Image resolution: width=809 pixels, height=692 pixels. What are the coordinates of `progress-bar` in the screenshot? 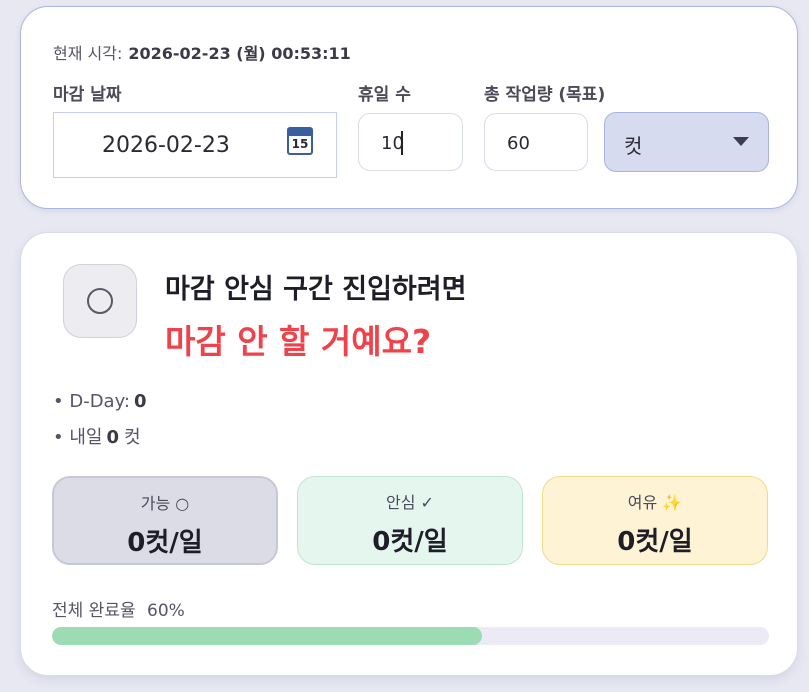 It's located at (410, 636).